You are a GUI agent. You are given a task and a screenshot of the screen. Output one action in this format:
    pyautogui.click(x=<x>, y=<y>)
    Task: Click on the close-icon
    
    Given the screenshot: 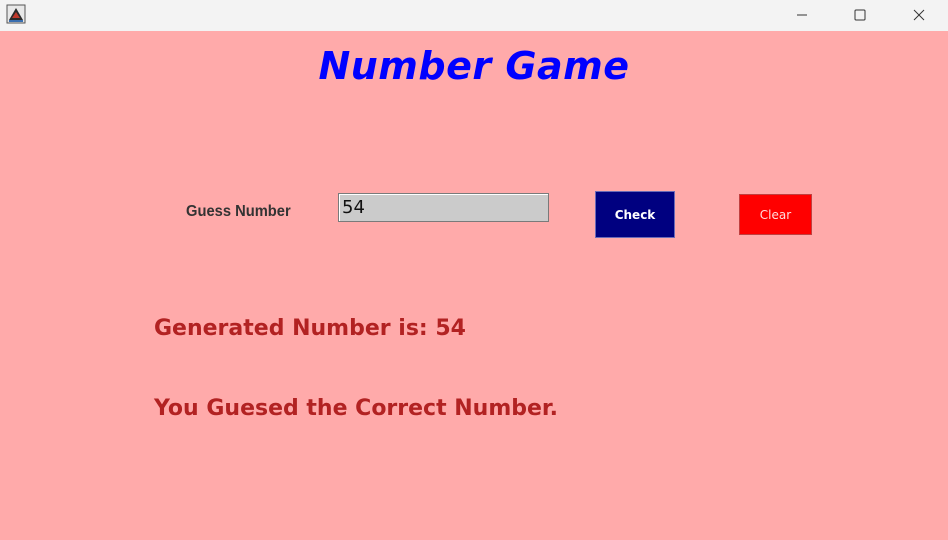 What is the action you would take?
    pyautogui.click(x=919, y=15)
    